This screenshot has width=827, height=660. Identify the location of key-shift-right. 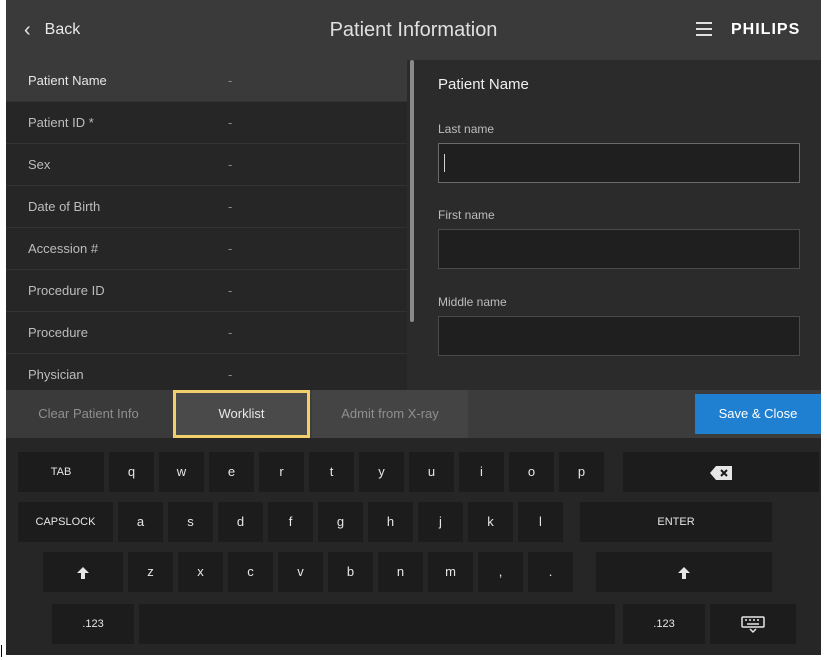
(684, 572).